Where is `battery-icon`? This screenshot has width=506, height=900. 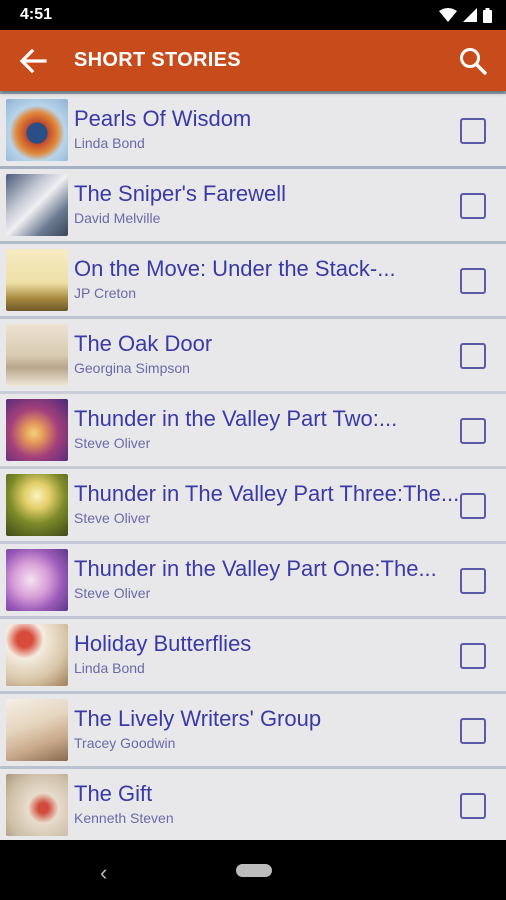 battery-icon is located at coordinates (487, 15).